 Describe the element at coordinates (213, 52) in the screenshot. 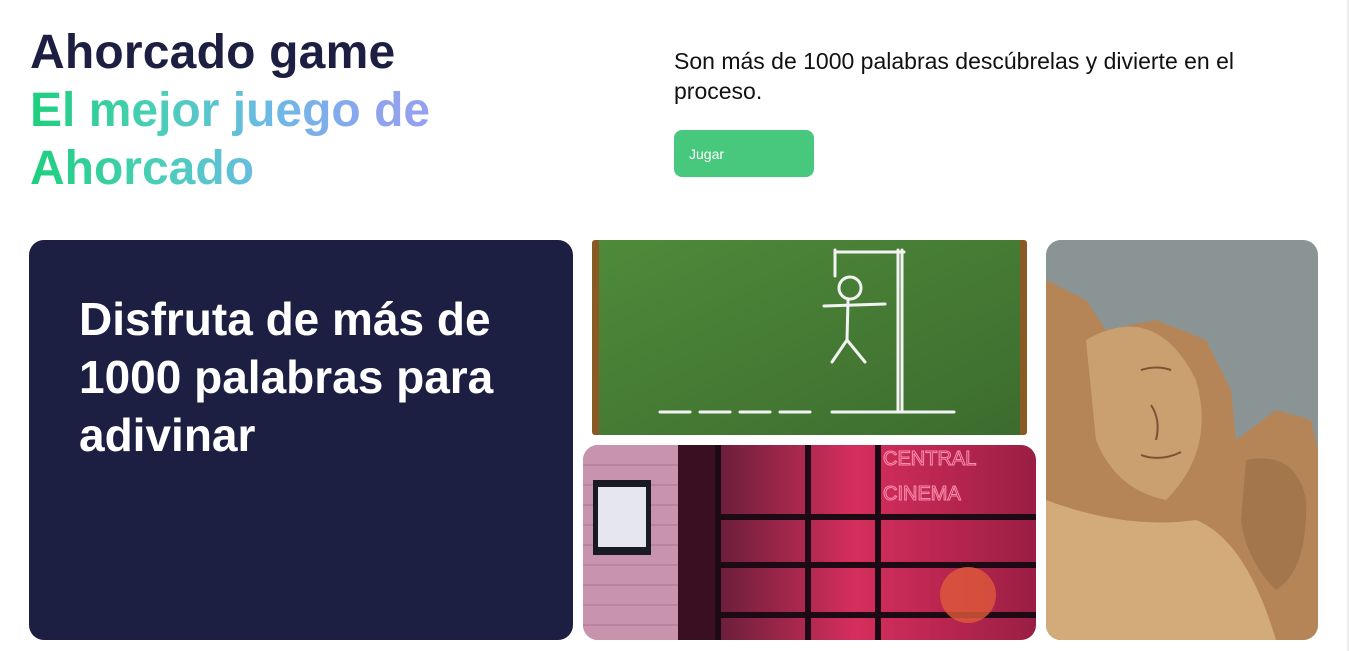

I see `page-title: Ahorcado game` at that location.